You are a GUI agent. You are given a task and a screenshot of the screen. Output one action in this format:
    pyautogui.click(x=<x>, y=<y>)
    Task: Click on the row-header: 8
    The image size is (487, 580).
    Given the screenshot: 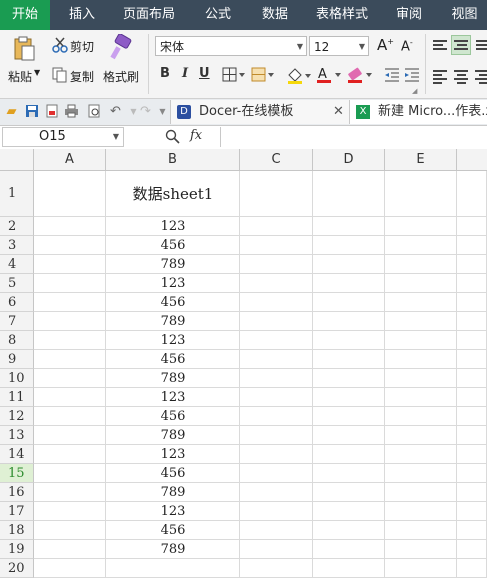 What is the action you would take?
    pyautogui.click(x=17, y=340)
    